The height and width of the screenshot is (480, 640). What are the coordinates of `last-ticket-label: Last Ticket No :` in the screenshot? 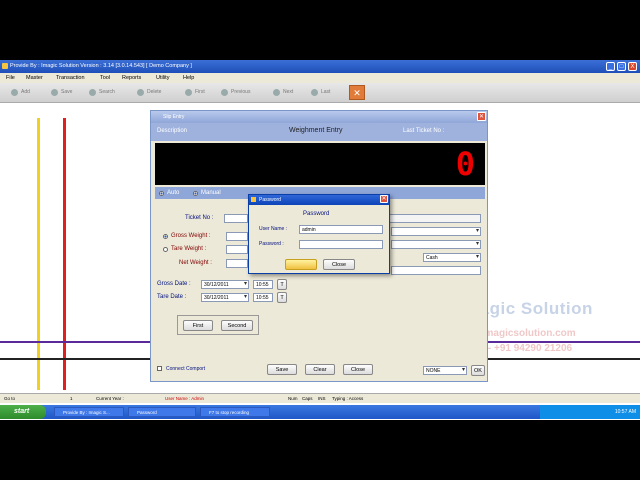 It's located at (424, 131).